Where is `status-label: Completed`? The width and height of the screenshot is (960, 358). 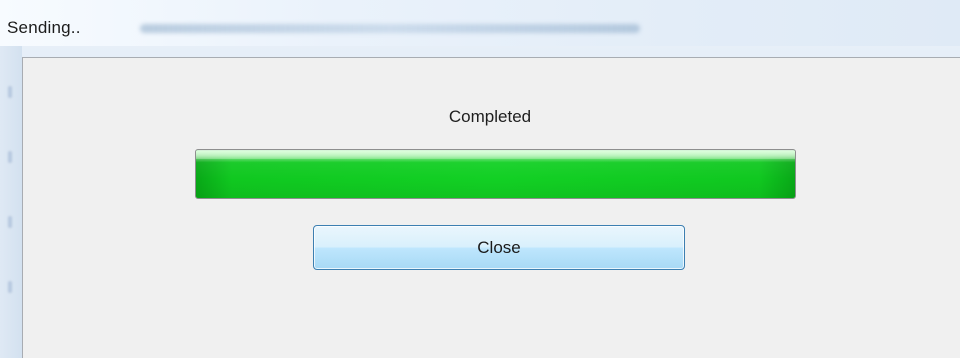 status-label: Completed is located at coordinates (490, 116).